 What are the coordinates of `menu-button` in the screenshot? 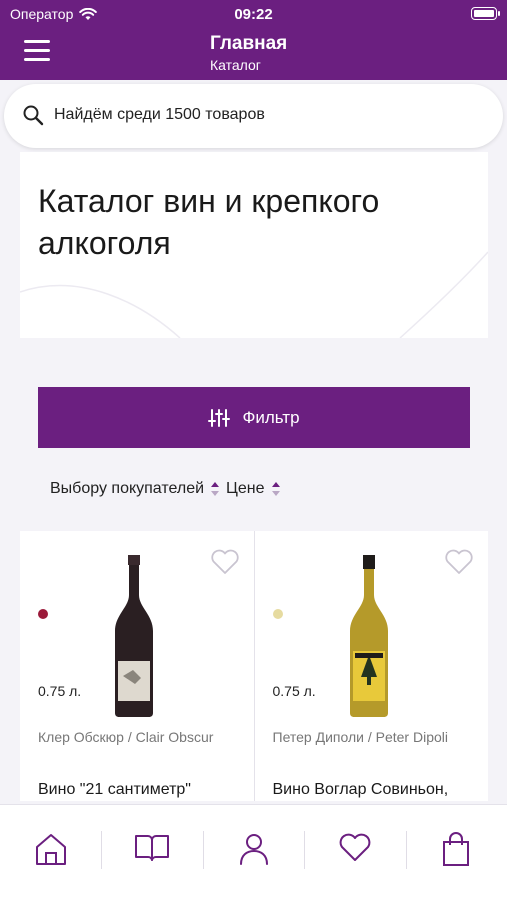 It's located at (37, 51).